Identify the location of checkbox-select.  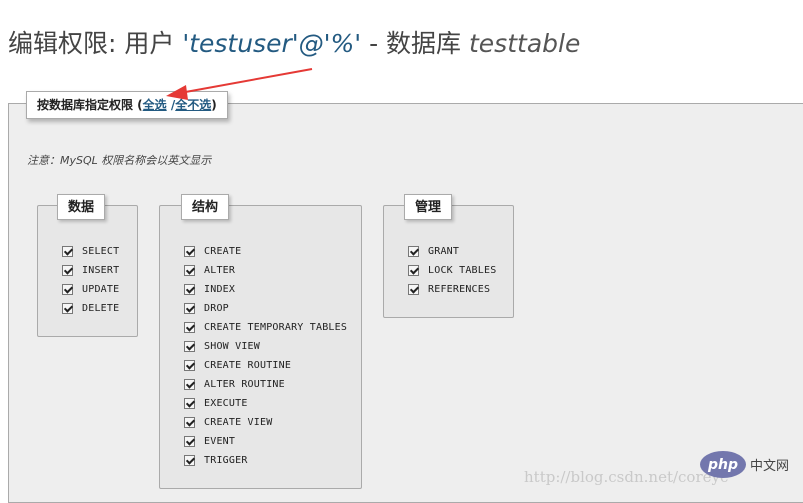
(67, 251).